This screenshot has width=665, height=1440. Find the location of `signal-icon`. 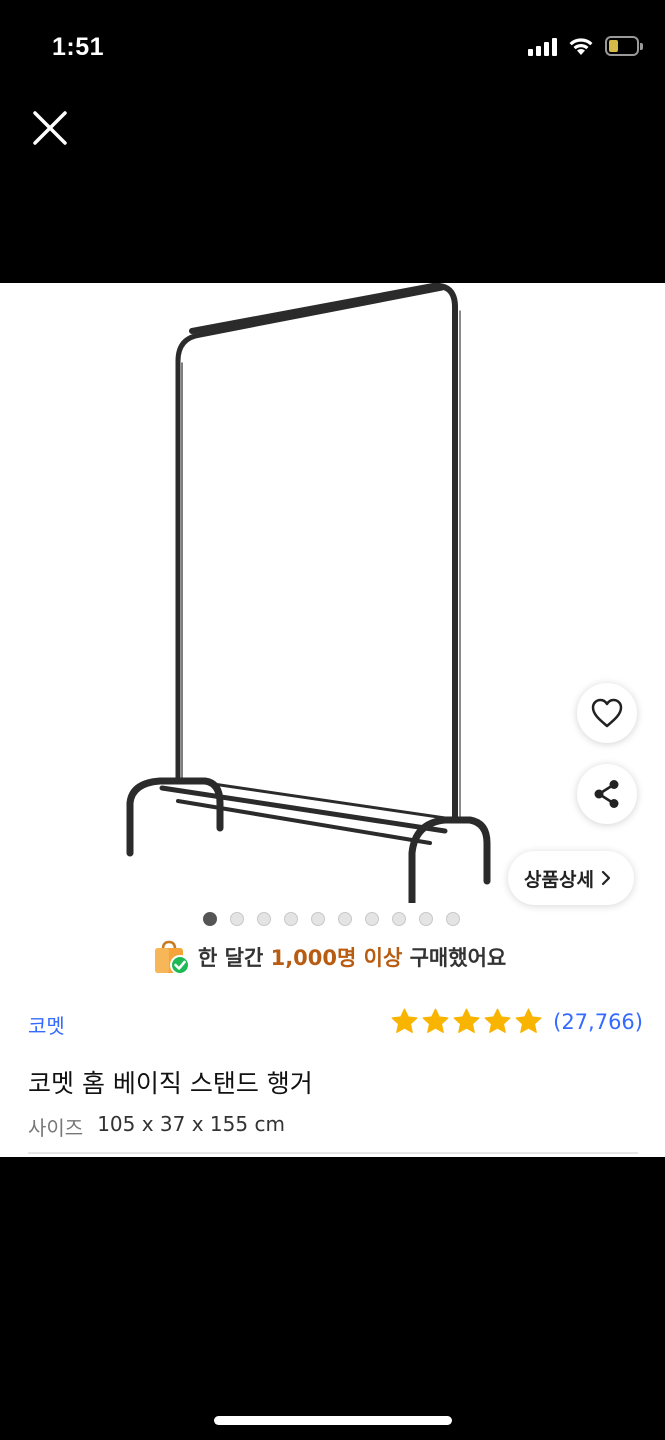

signal-icon is located at coordinates (542, 46).